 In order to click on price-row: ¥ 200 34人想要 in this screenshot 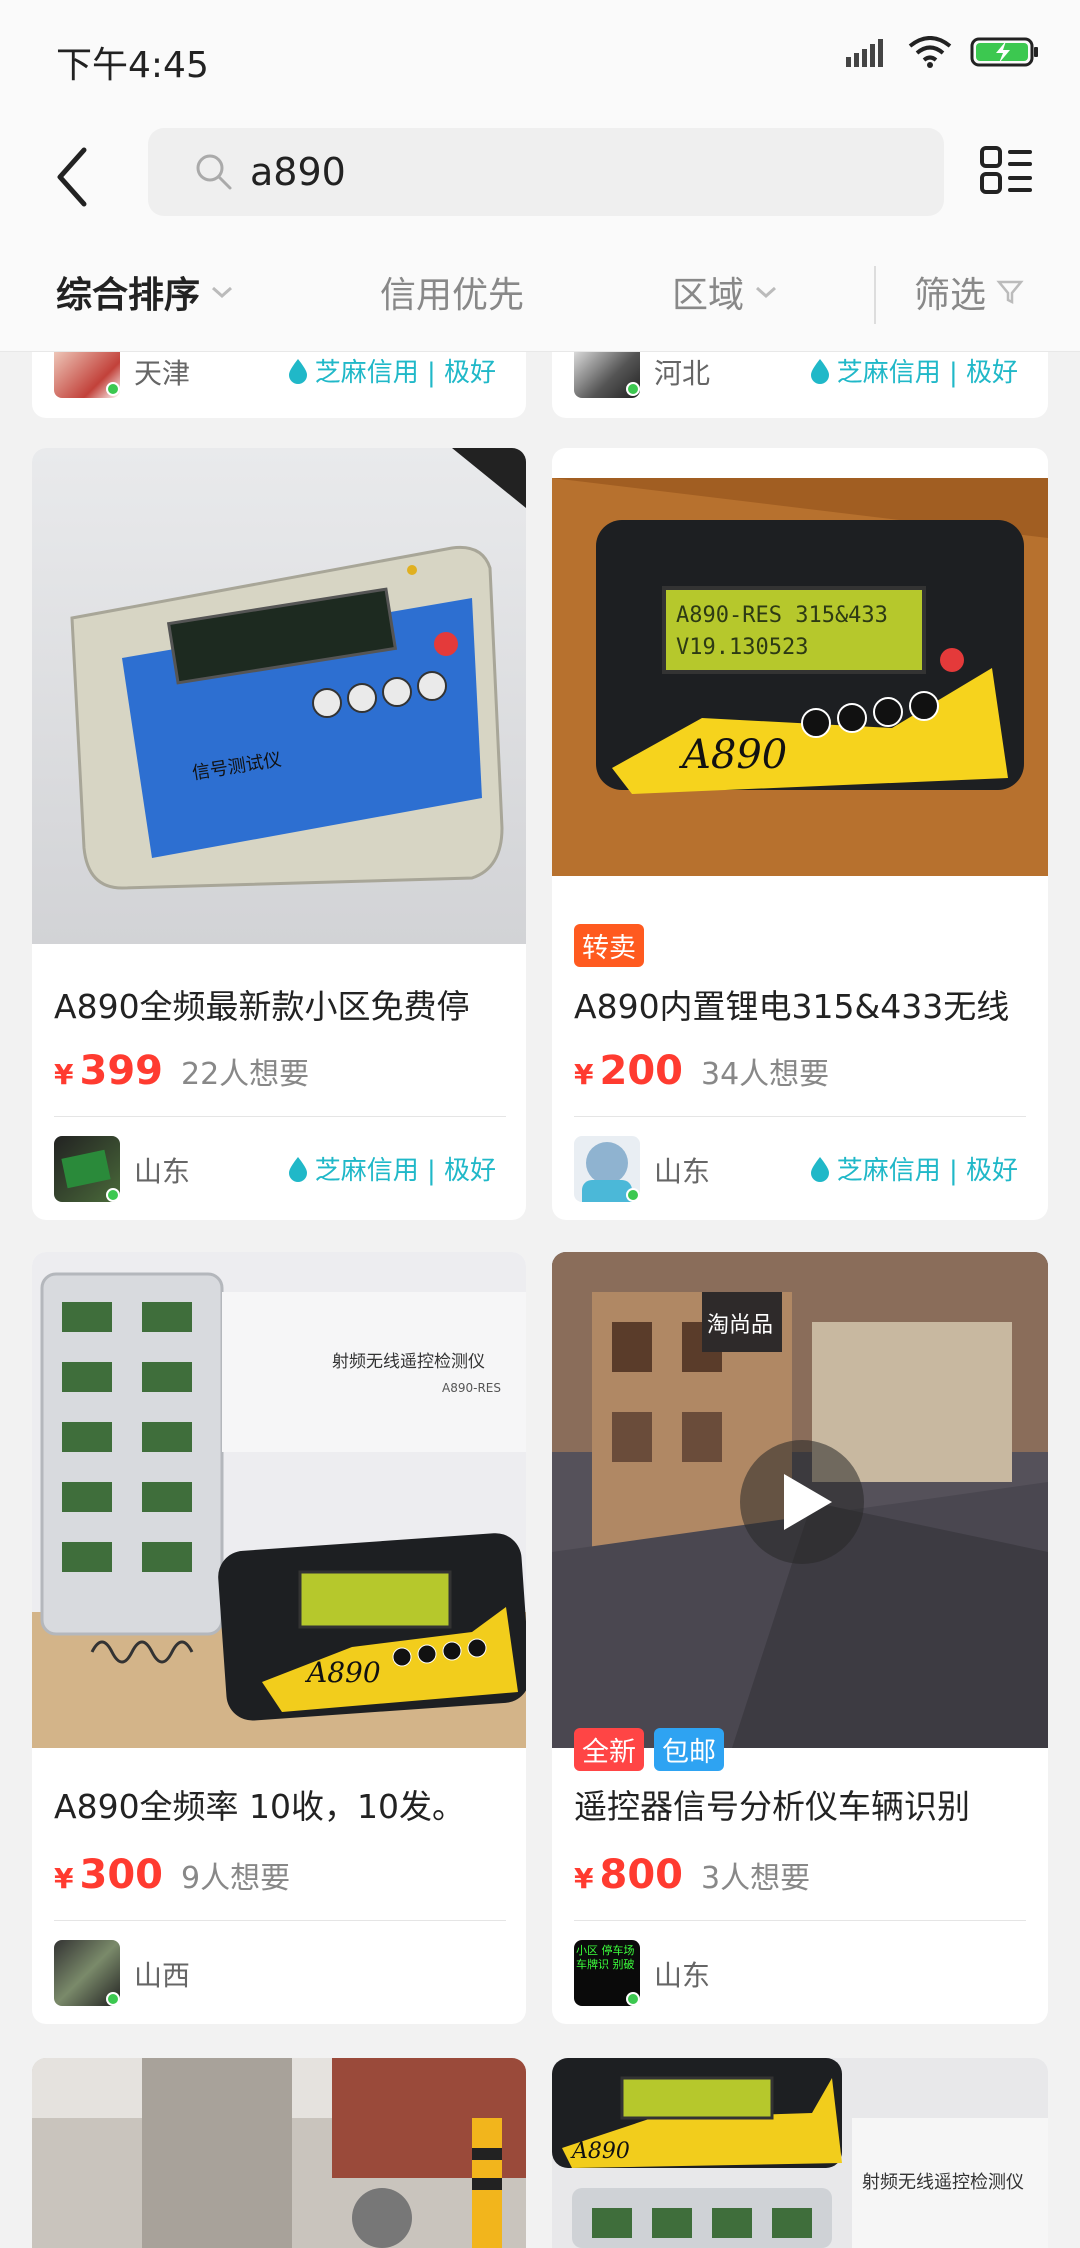, I will do `click(702, 1071)`.